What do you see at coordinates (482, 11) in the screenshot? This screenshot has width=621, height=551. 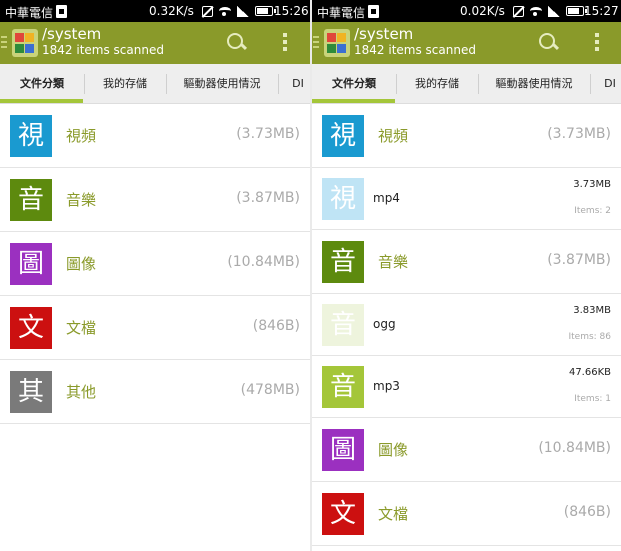 I see `network-speed: 0.02K/s` at bounding box center [482, 11].